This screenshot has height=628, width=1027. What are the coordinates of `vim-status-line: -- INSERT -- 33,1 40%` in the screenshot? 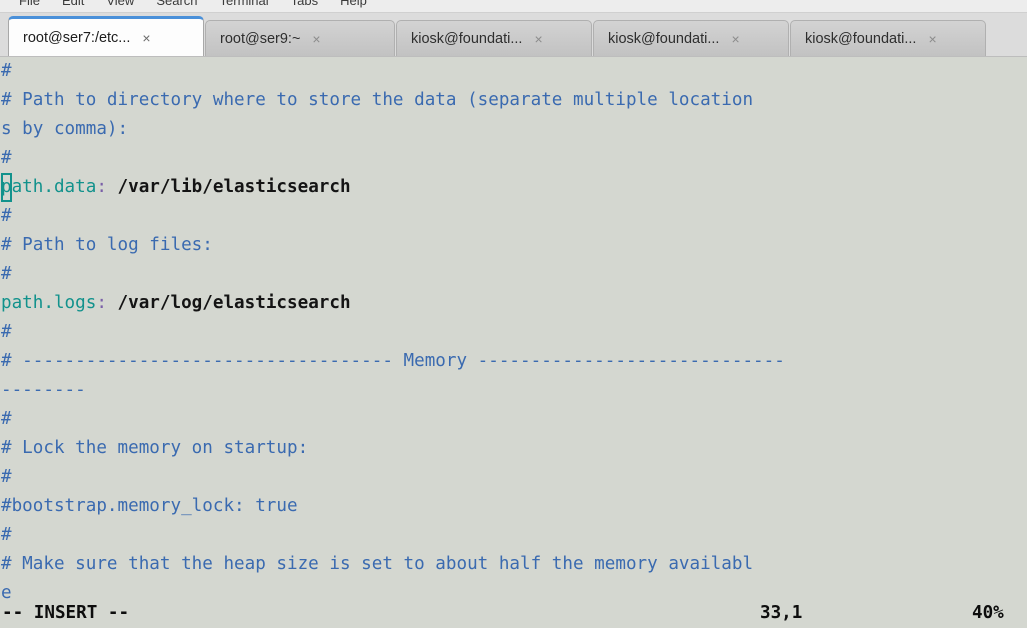 It's located at (513, 613).